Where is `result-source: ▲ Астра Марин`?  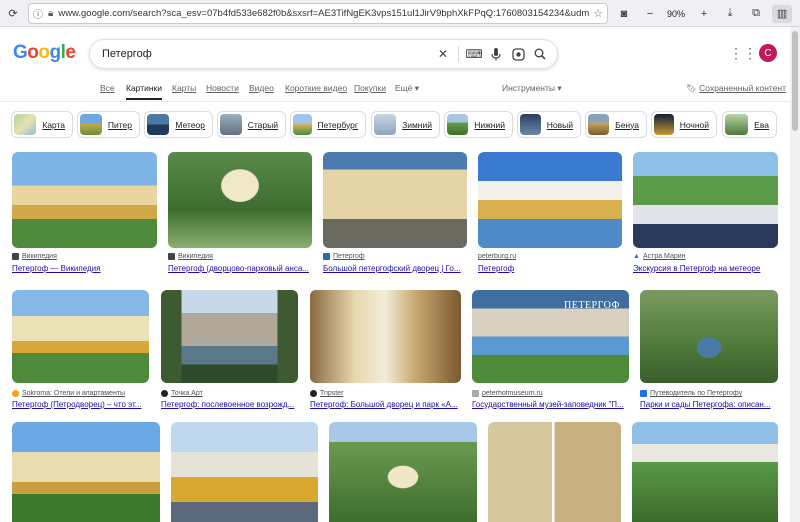
result-source: ▲ Астра Марин is located at coordinates (705, 256).